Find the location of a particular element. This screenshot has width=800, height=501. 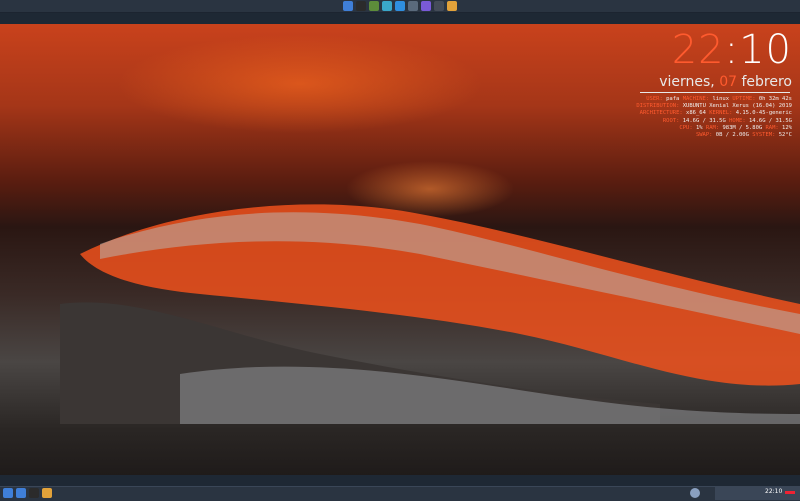

system-info-key: DISTRIBUTION: is located at coordinates (658, 106).